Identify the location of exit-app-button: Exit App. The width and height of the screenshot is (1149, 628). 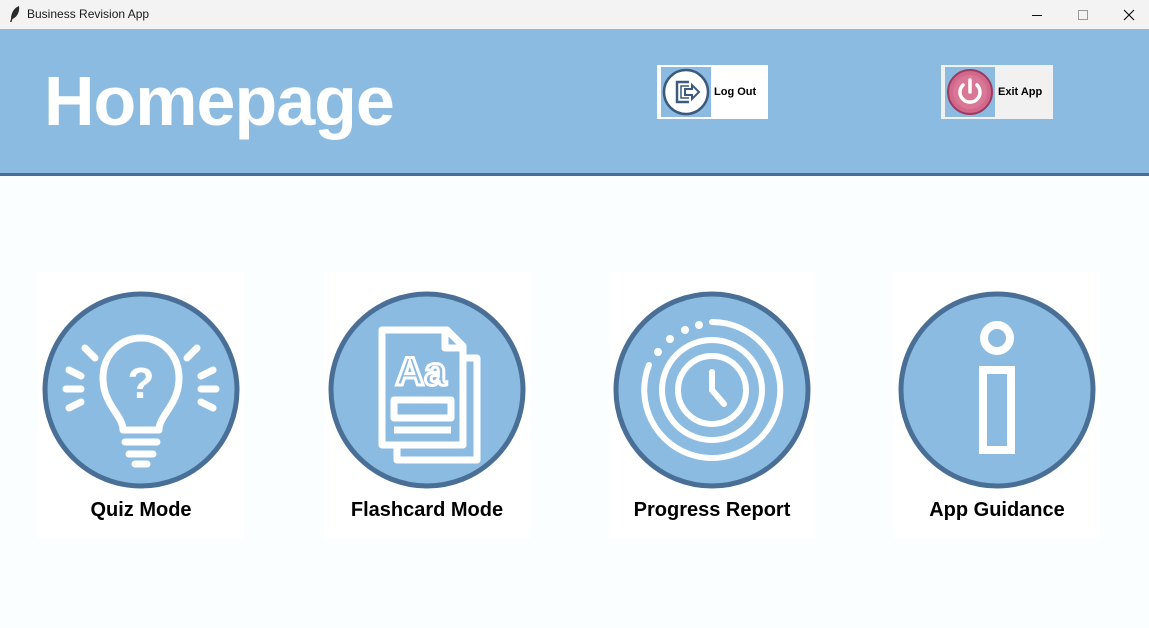
(997, 92).